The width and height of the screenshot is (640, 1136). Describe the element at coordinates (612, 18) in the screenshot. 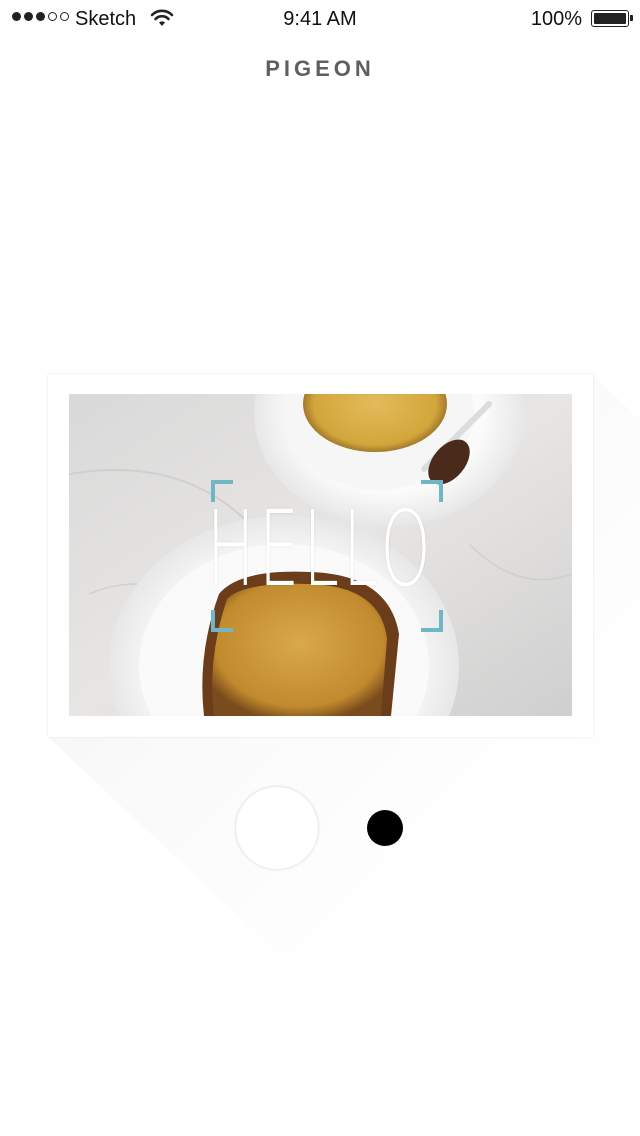

I see `battery-icon` at that location.